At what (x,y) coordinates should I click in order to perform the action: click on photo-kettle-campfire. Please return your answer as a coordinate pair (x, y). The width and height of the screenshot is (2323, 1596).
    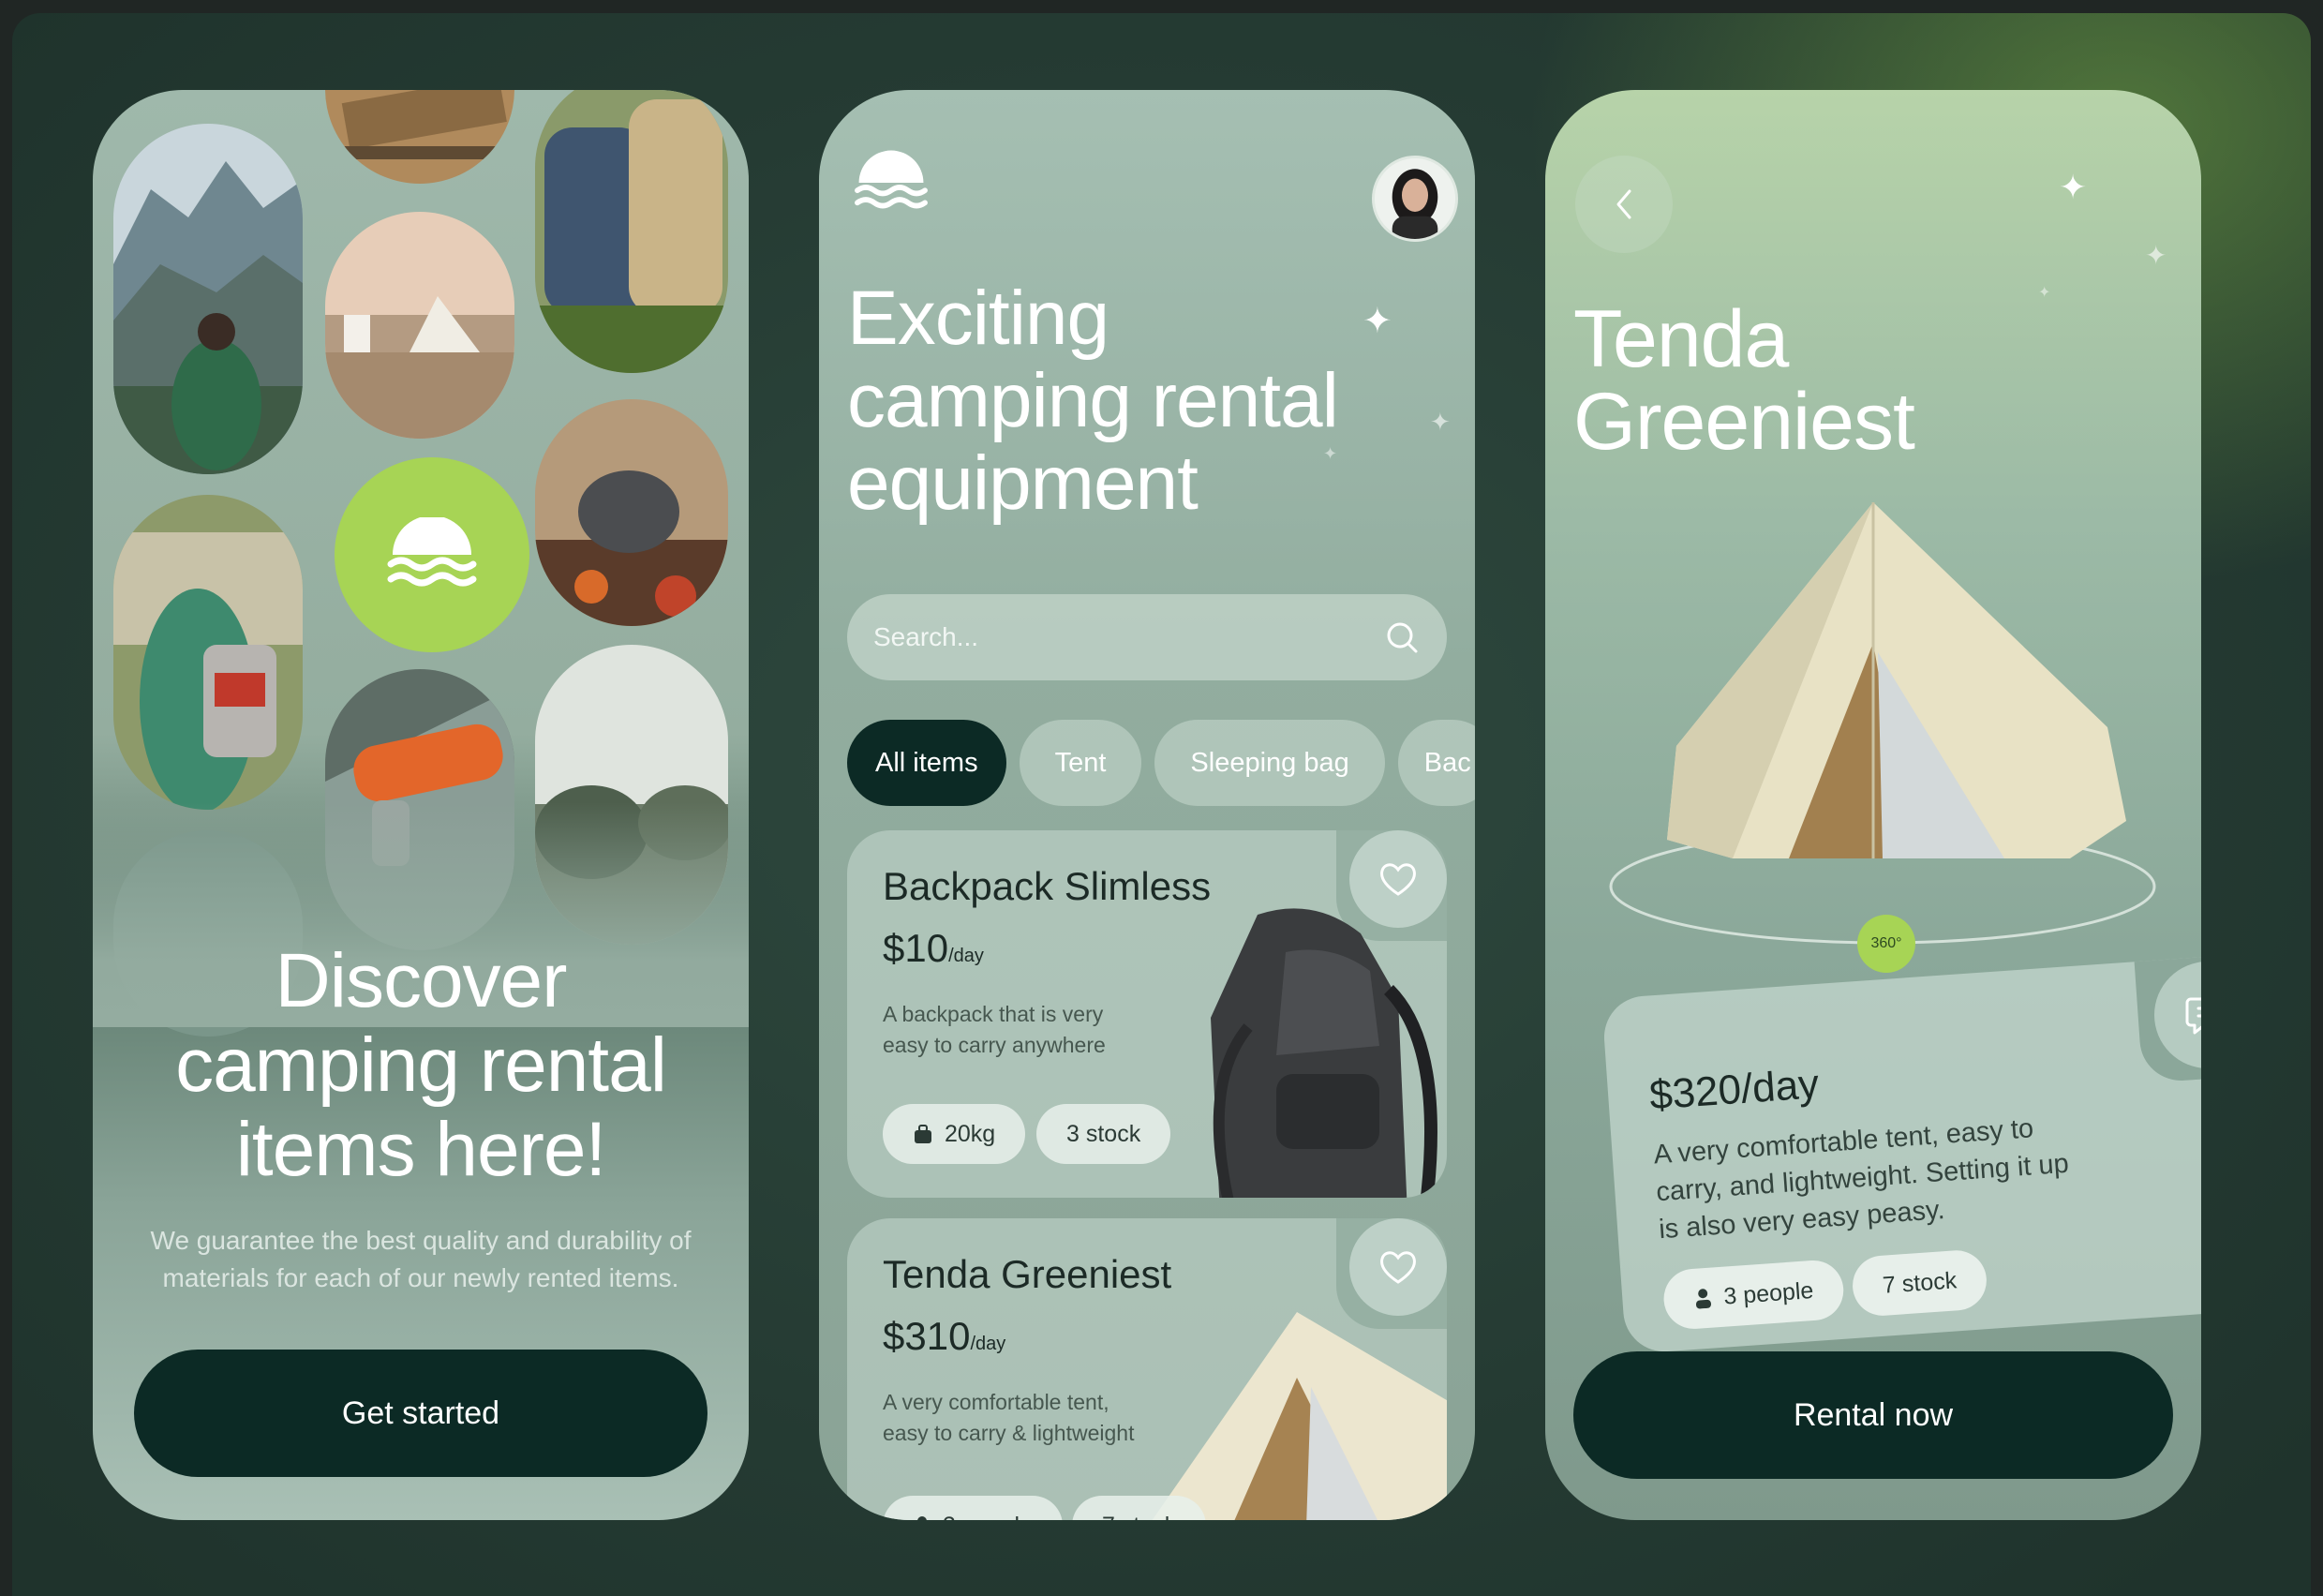
    Looking at the image, I should click on (631, 512).